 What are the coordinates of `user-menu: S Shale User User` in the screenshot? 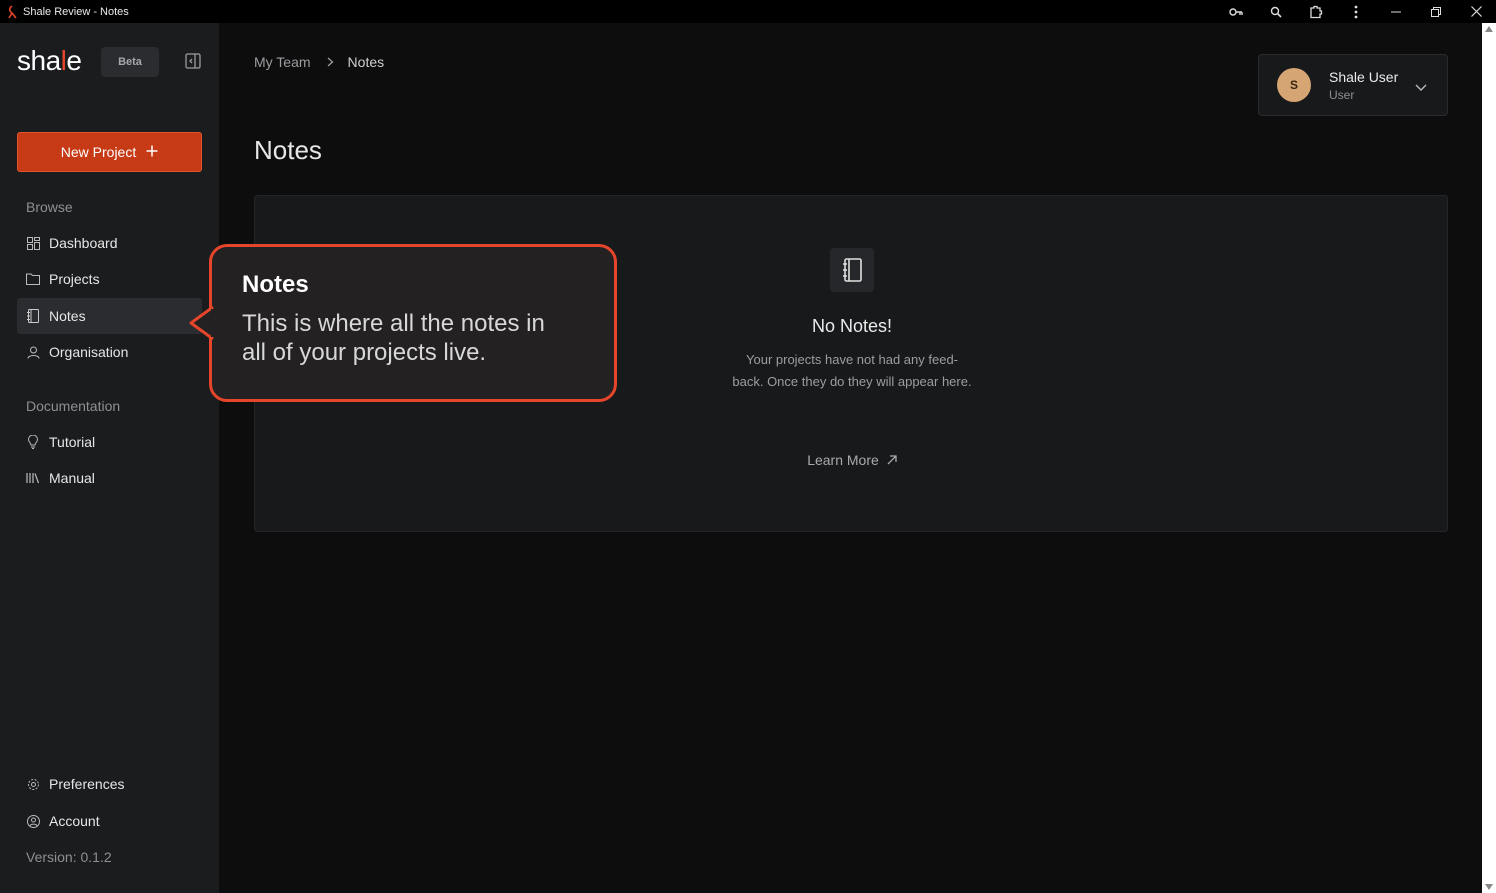 It's located at (1353, 85).